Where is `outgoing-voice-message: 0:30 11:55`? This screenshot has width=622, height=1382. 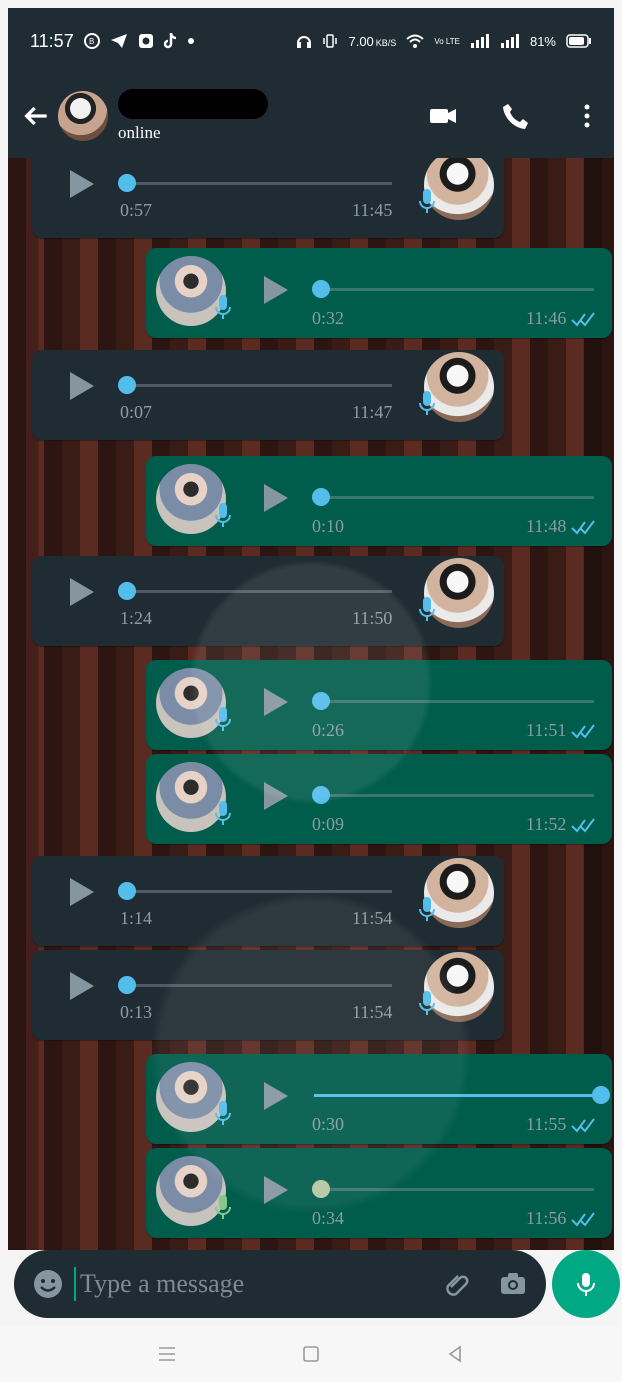
outgoing-voice-message: 0:30 11:55 is located at coordinates (379, 1099).